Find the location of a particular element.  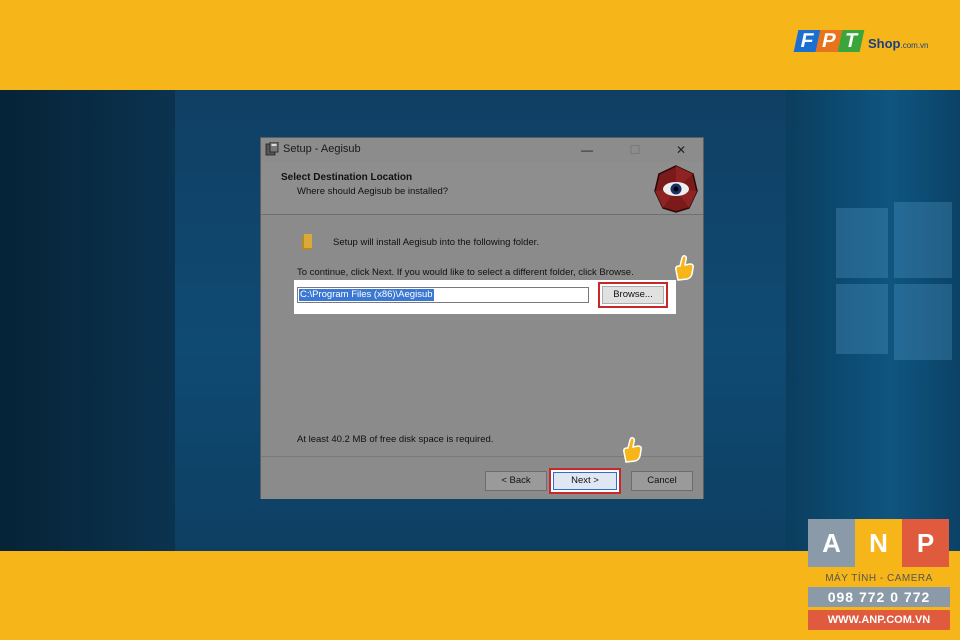

window-title: Setup - Aegisub is located at coordinates (322, 149).